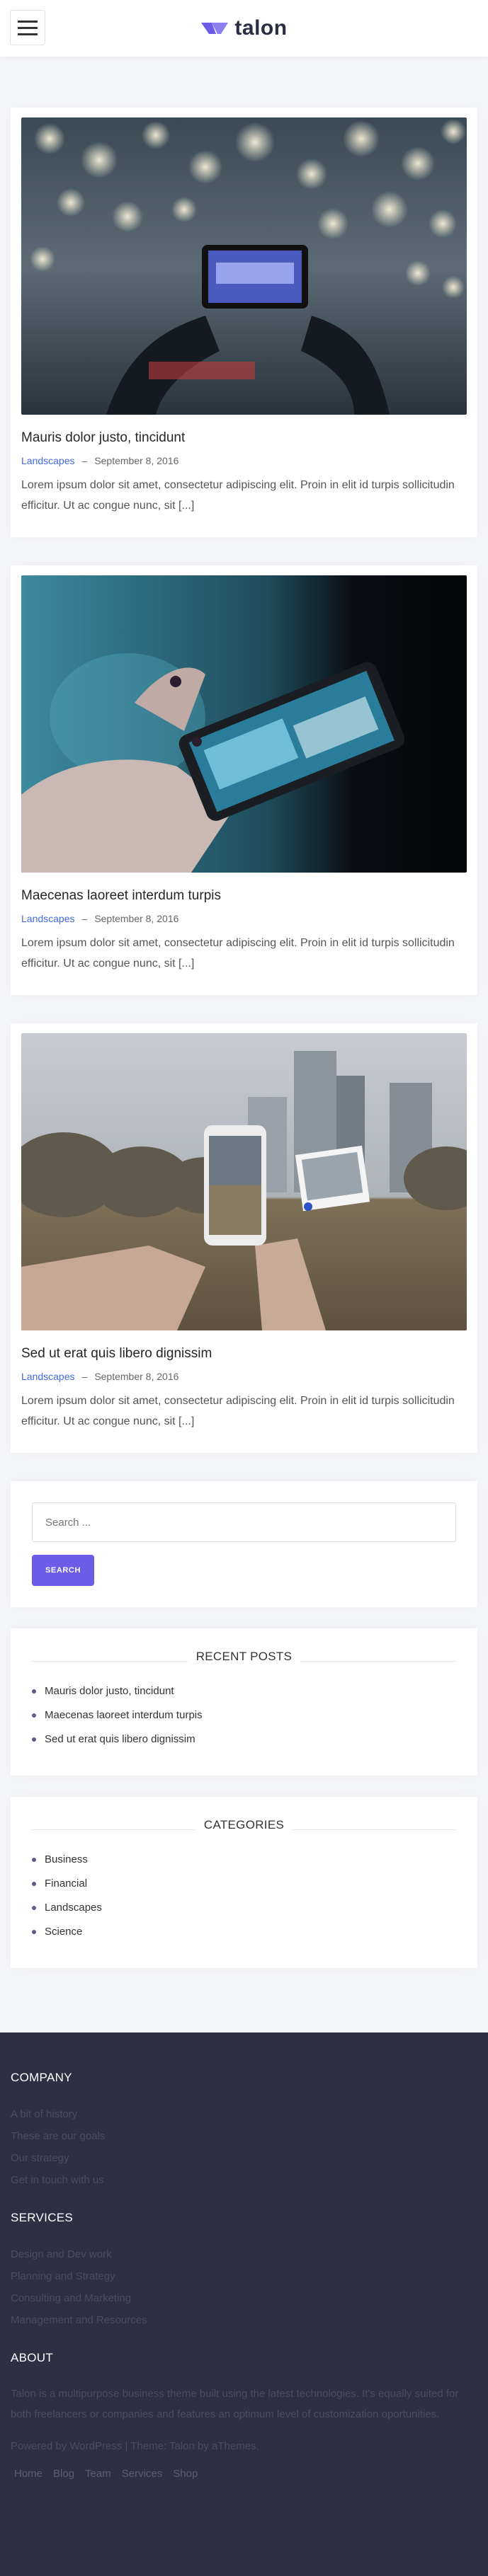 This screenshot has height=2576, width=488. What do you see at coordinates (261, 28) in the screenshot?
I see `brand-name: talon` at bounding box center [261, 28].